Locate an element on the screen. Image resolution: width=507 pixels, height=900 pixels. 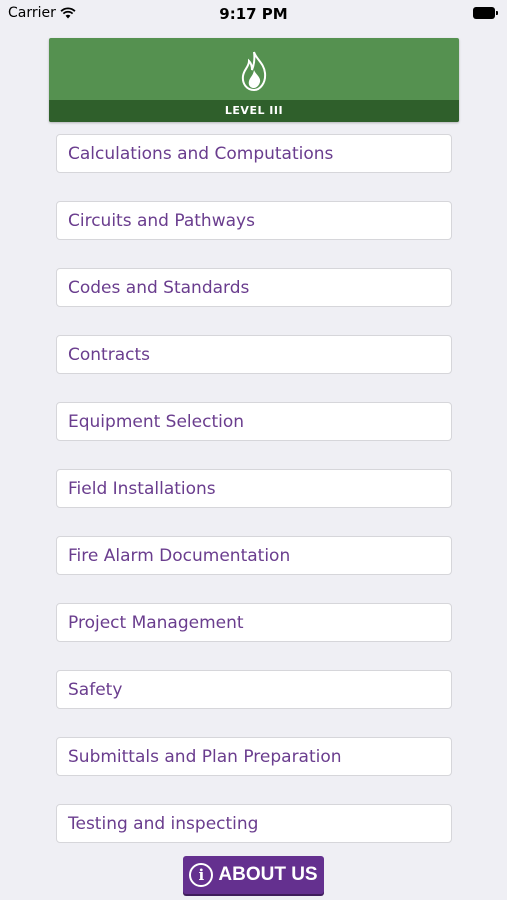
menu-item-label: Submittals and Plan Preparation is located at coordinates (205, 756).